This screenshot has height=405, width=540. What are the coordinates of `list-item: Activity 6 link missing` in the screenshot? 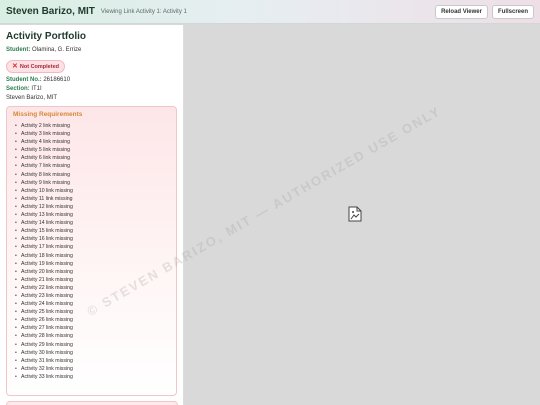 It's located at (91, 158).